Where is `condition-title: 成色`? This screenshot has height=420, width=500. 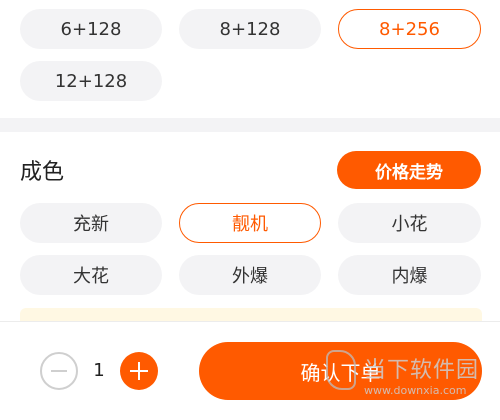
condition-title: 成色 is located at coordinates (42, 172).